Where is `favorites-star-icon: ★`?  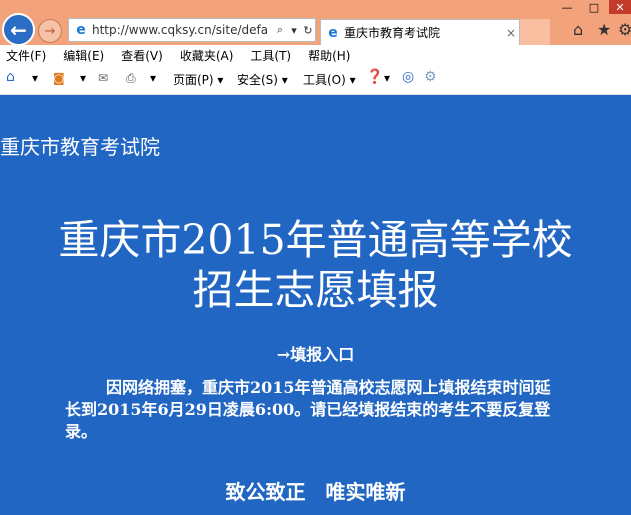 favorites-star-icon: ★ is located at coordinates (604, 29).